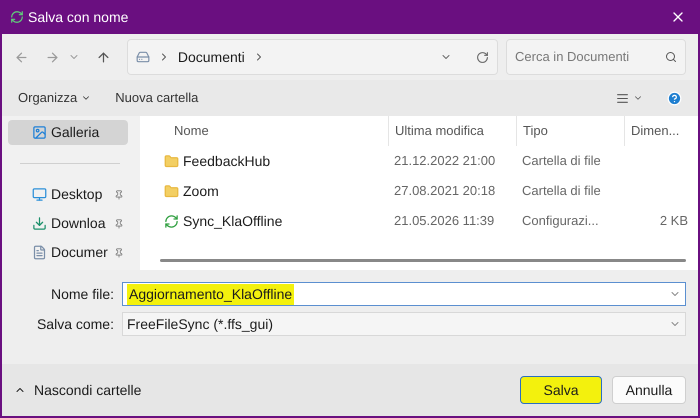 This screenshot has width=700, height=418. What do you see at coordinates (444, 161) in the screenshot?
I see `modified-cell-text: 21.12.2022 21:00` at bounding box center [444, 161].